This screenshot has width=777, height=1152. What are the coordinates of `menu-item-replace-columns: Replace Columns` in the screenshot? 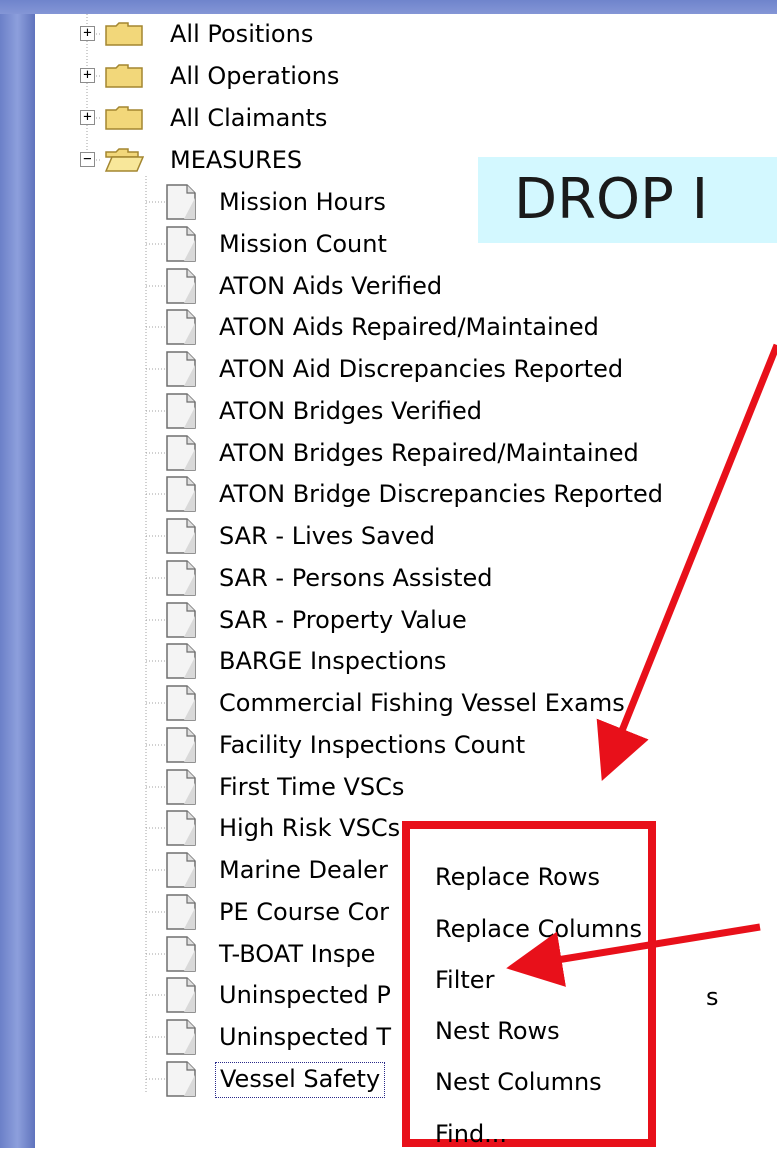 It's located at (538, 929).